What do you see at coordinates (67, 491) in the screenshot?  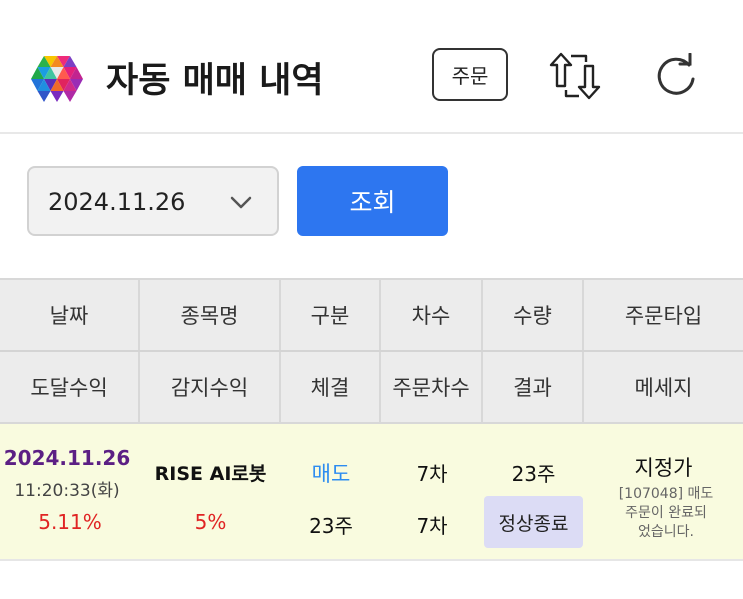 I see `trade-time: 11:20:33(화)` at bounding box center [67, 491].